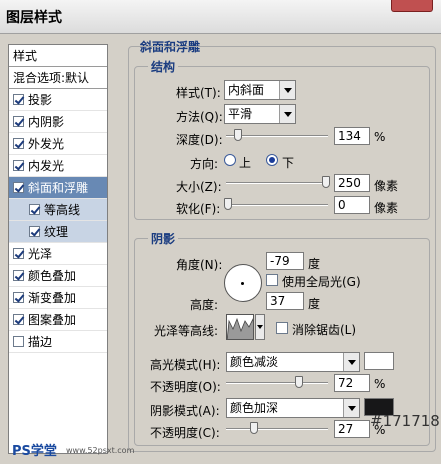  What do you see at coordinates (230, 160) in the screenshot?
I see `direction-up-radio` at bounding box center [230, 160].